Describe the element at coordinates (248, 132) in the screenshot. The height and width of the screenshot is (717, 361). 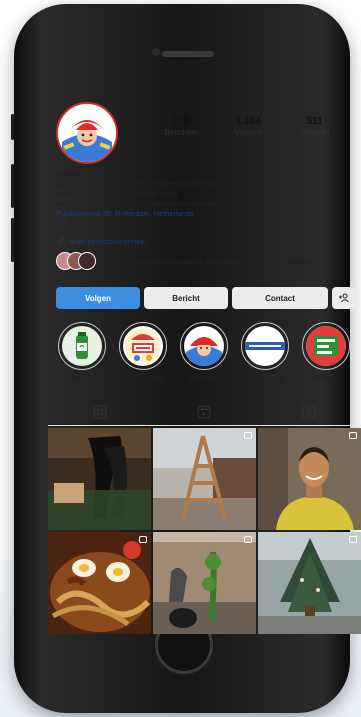
I see `stat-label: Volgers` at that location.